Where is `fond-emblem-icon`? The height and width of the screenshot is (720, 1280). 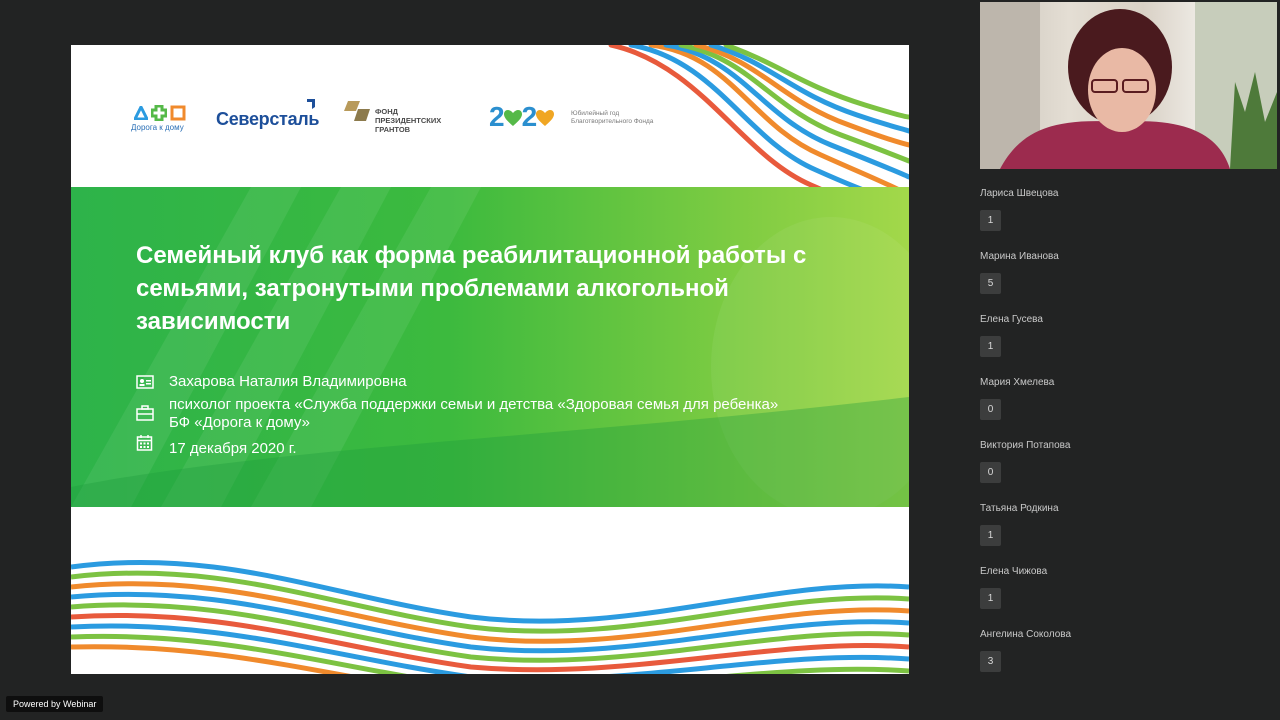 fond-emblem-icon is located at coordinates (357, 111).